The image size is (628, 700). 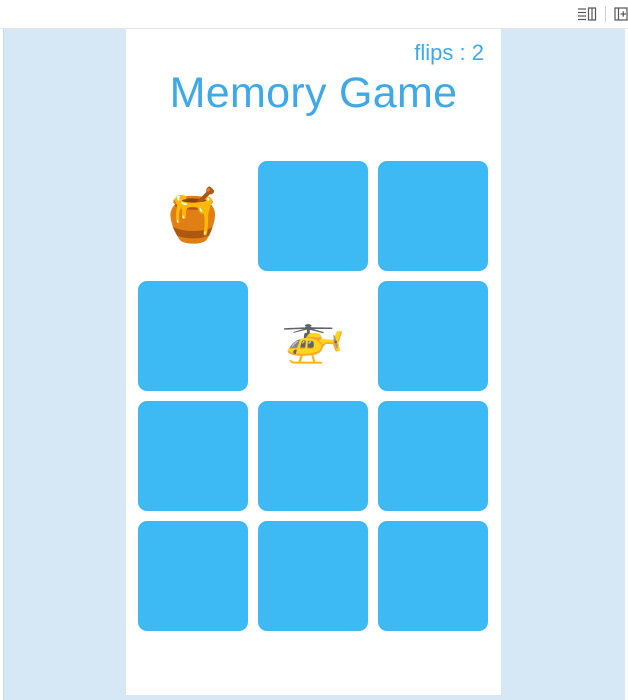 I want to click on flips-count: 2, so click(x=477, y=52).